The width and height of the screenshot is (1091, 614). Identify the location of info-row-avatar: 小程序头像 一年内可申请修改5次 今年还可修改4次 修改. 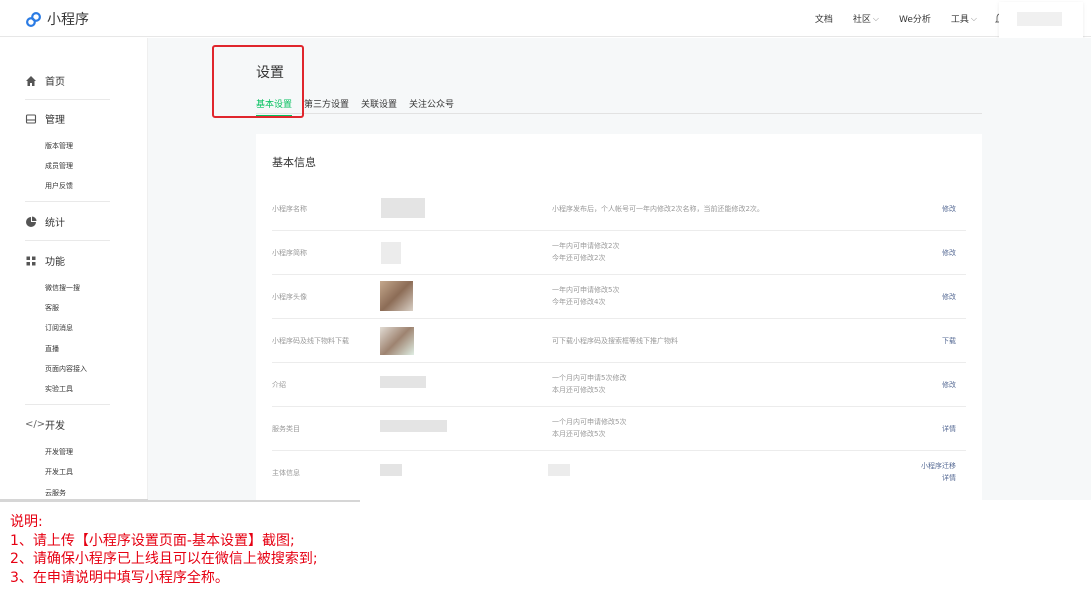
(619, 297).